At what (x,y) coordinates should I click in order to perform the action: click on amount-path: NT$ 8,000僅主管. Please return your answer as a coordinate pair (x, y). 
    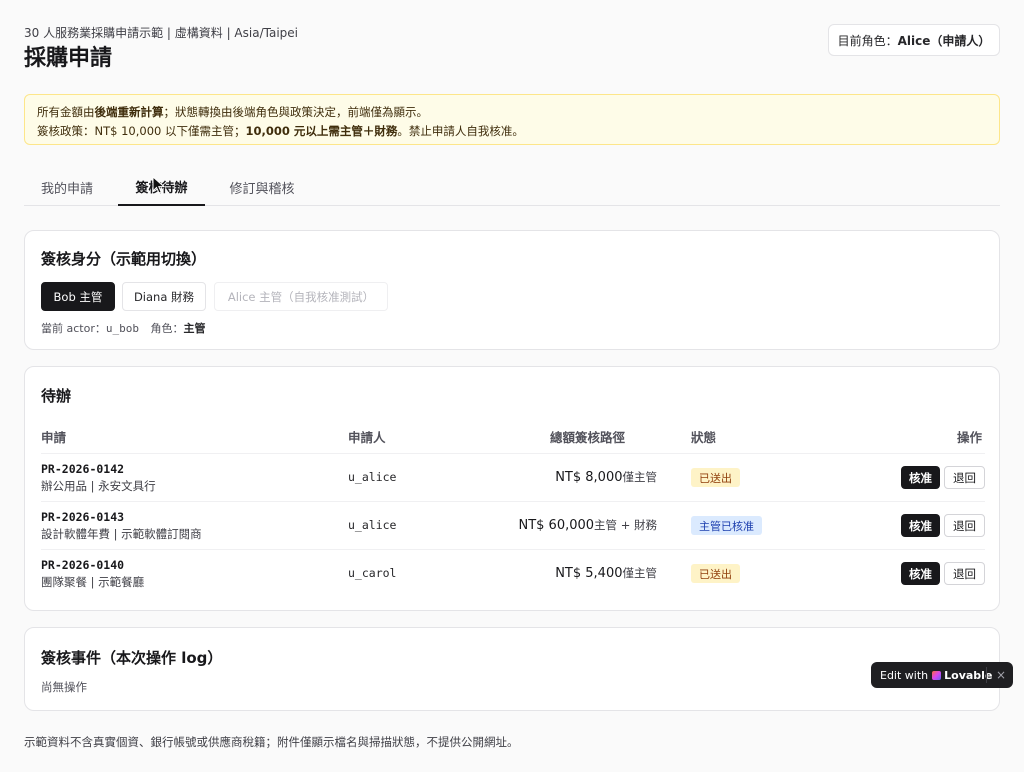
    Looking at the image, I should click on (606, 477).